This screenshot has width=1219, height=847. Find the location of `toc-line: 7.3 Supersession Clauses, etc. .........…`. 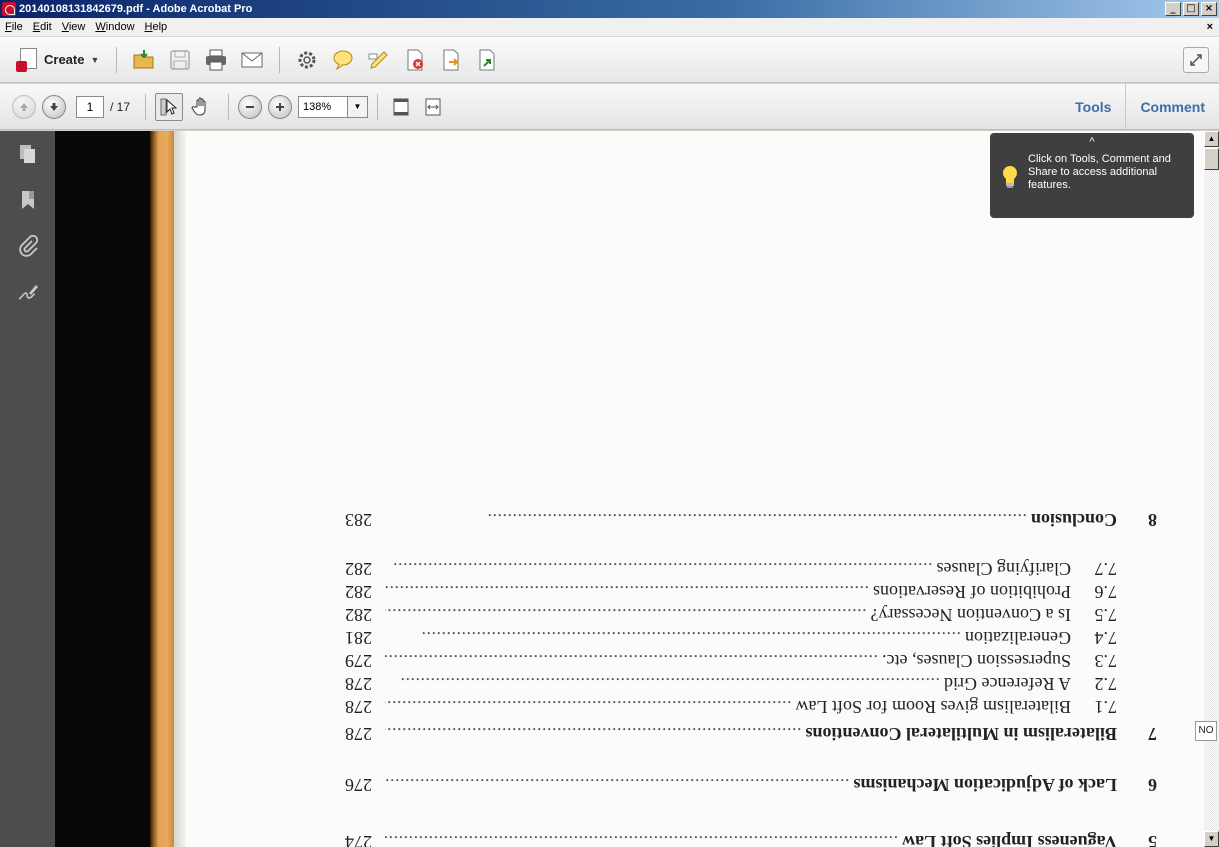

toc-line: 7.3 Supersession Clauses, etc. .........… is located at coordinates (731, 661).